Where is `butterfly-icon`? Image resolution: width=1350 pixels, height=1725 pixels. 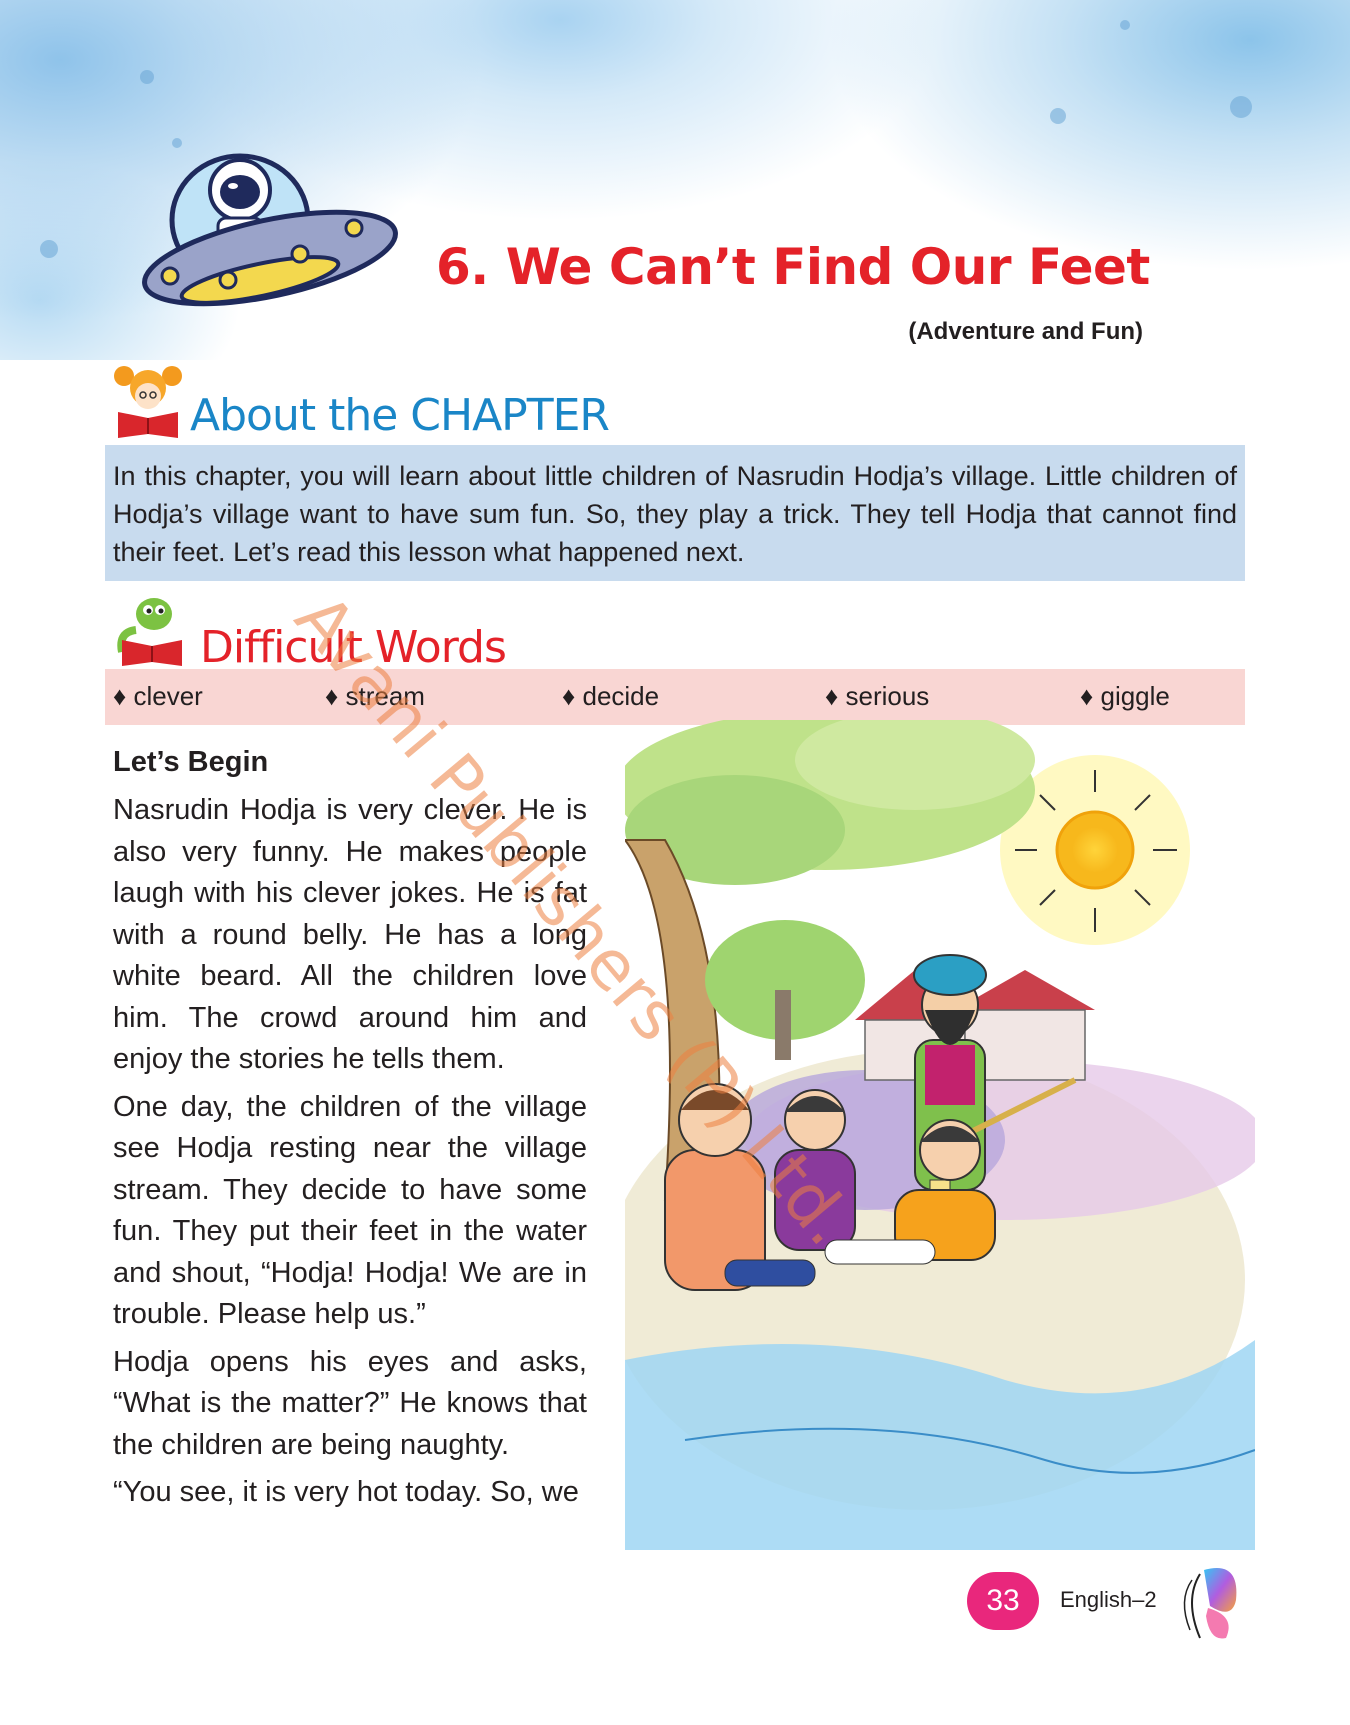 butterfly-icon is located at coordinates (1210, 1603).